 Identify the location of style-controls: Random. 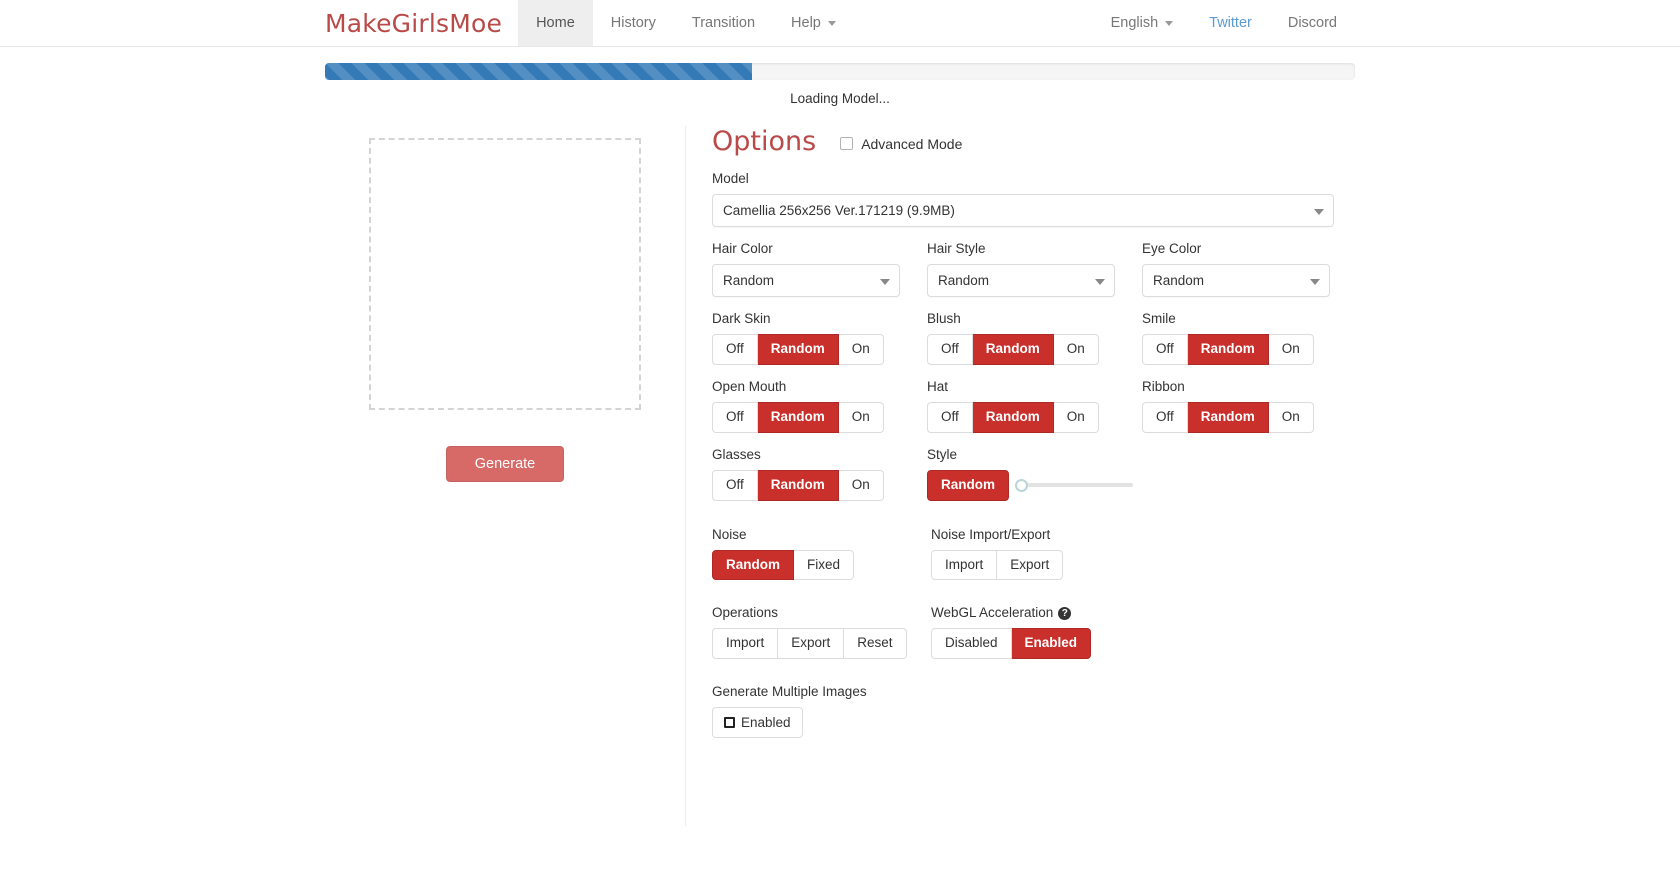
(1127, 485).